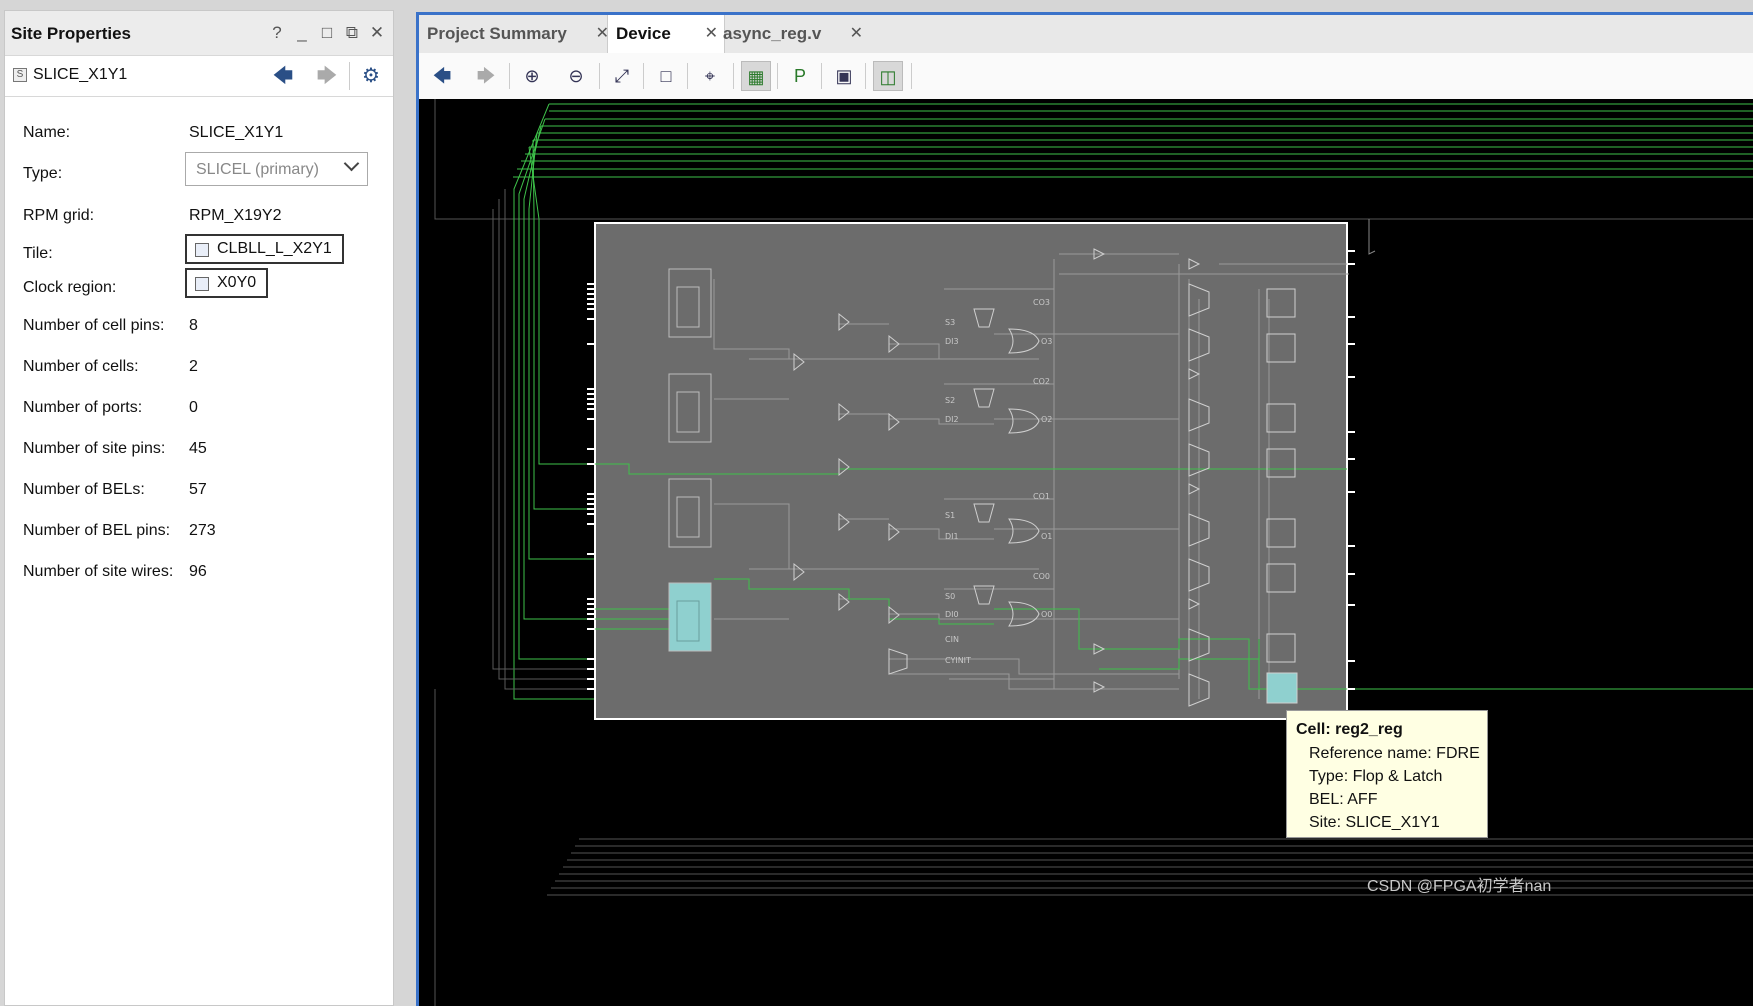 Image resolution: width=1753 pixels, height=1006 pixels. I want to click on minimize-icon: _, so click(302, 33).